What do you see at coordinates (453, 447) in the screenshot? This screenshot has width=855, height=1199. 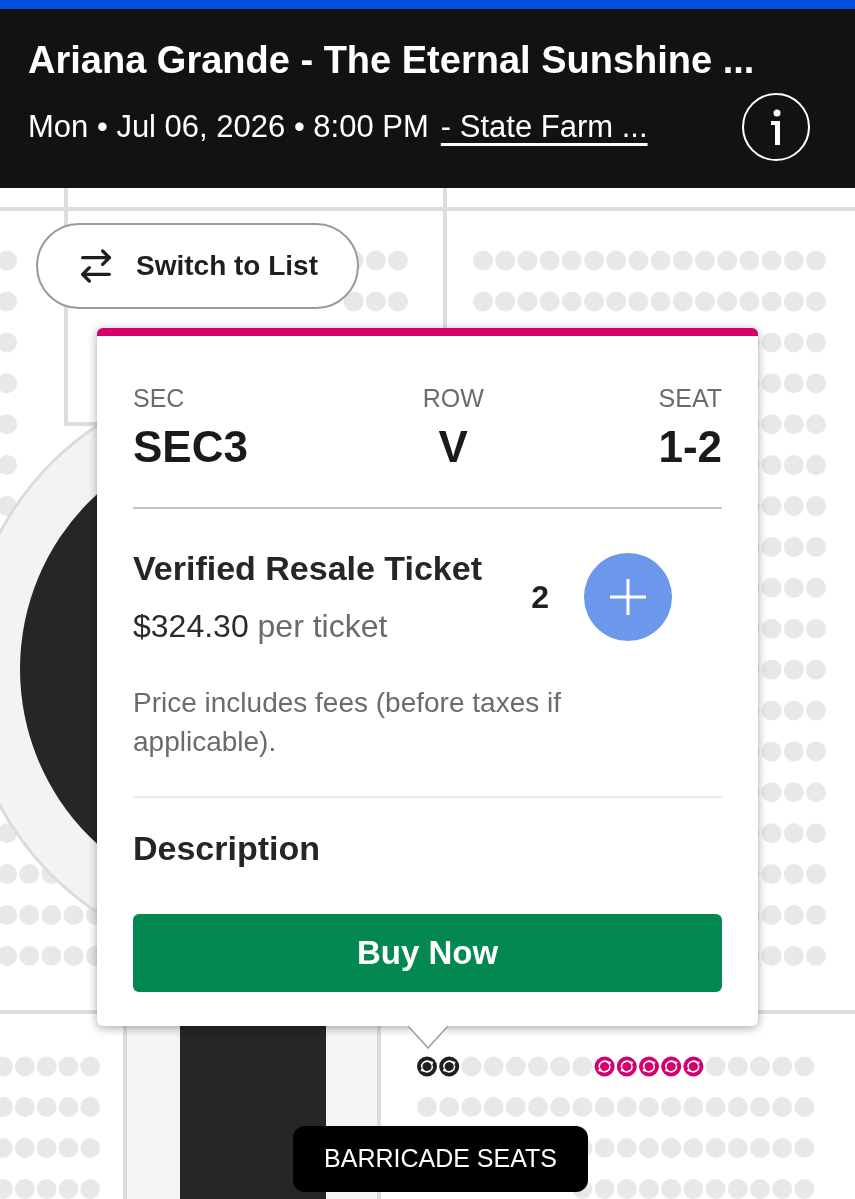 I see `field-value: V` at bounding box center [453, 447].